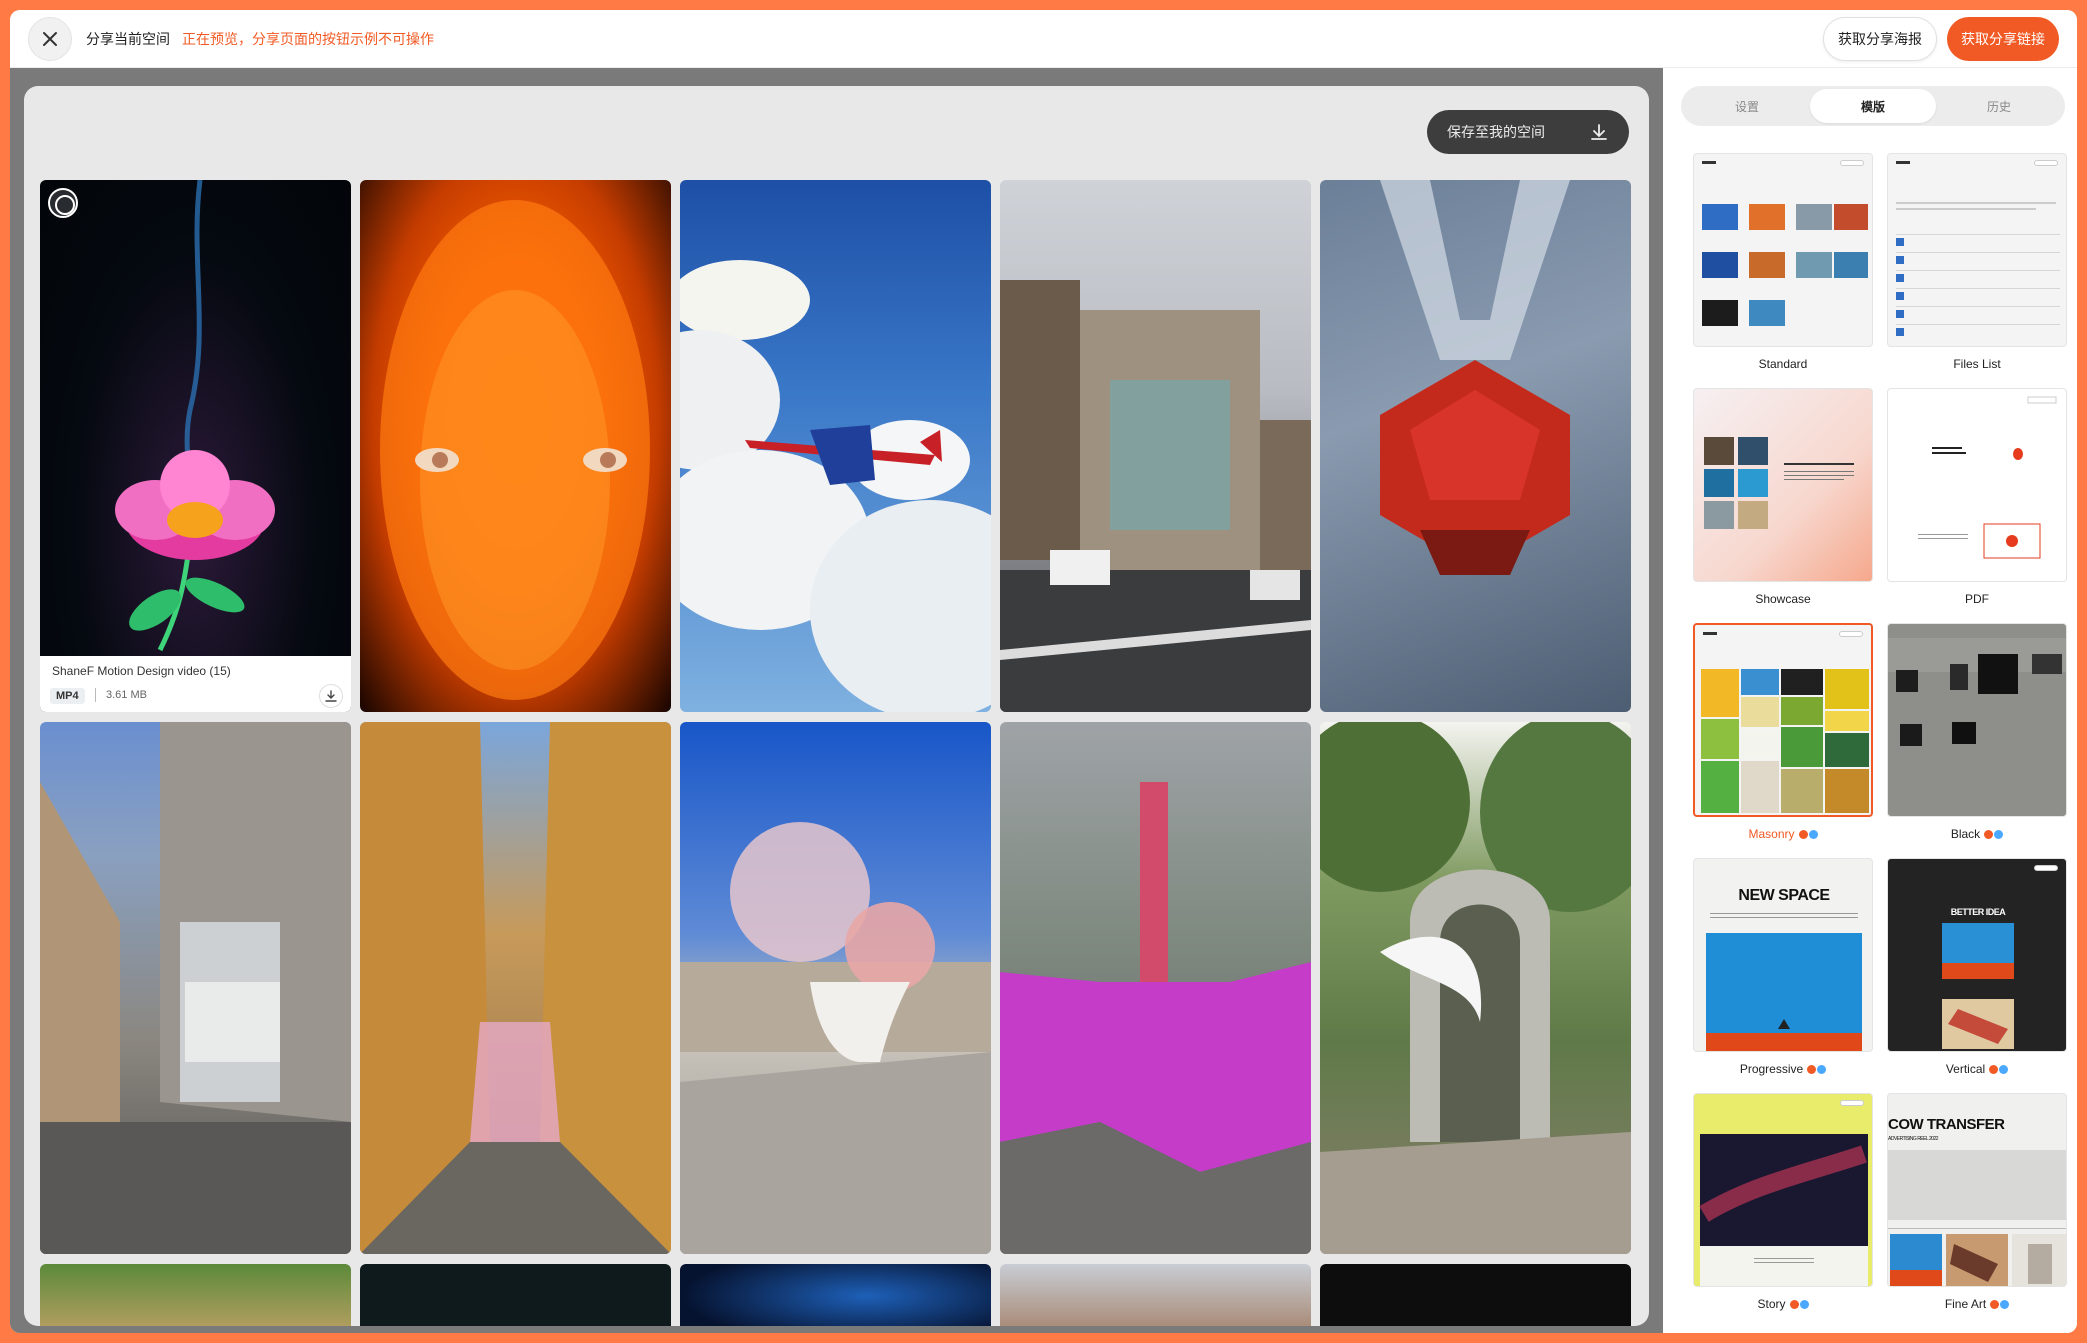 The image size is (2087, 1343). I want to click on close-button, so click(50, 38).